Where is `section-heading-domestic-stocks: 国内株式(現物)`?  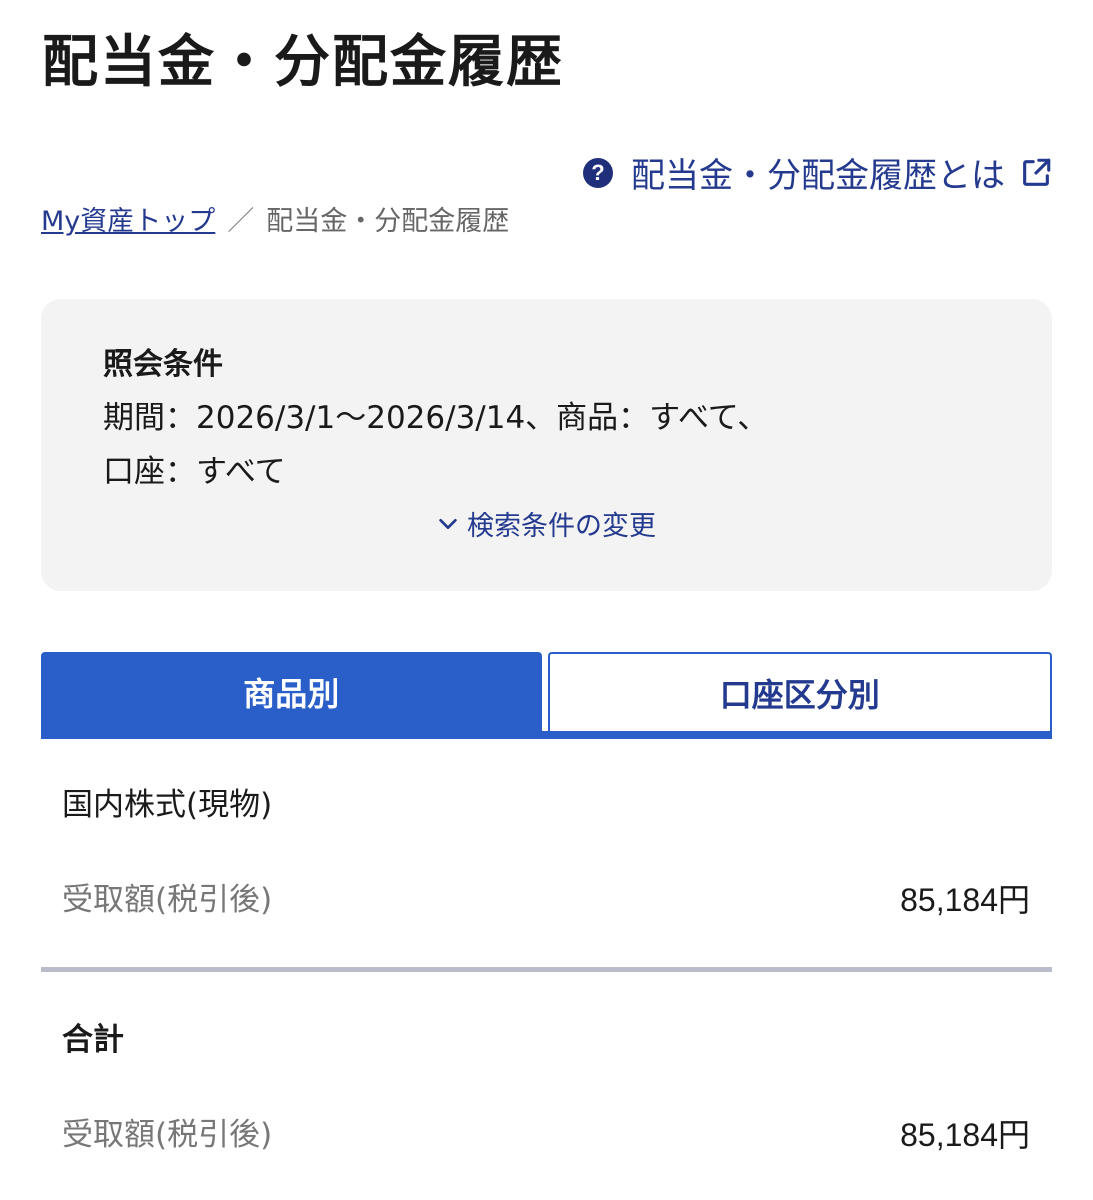 section-heading-domestic-stocks: 国内株式(現物) is located at coordinates (167, 805).